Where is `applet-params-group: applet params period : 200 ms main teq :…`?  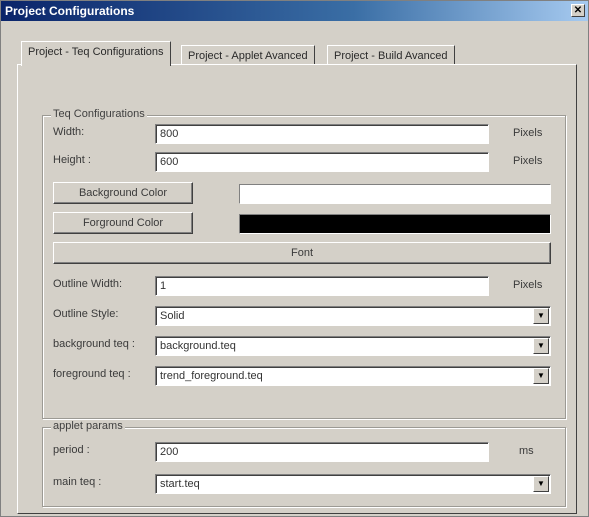
applet-params-group: applet params period : 200 ms main teq :… is located at coordinates (304, 463).